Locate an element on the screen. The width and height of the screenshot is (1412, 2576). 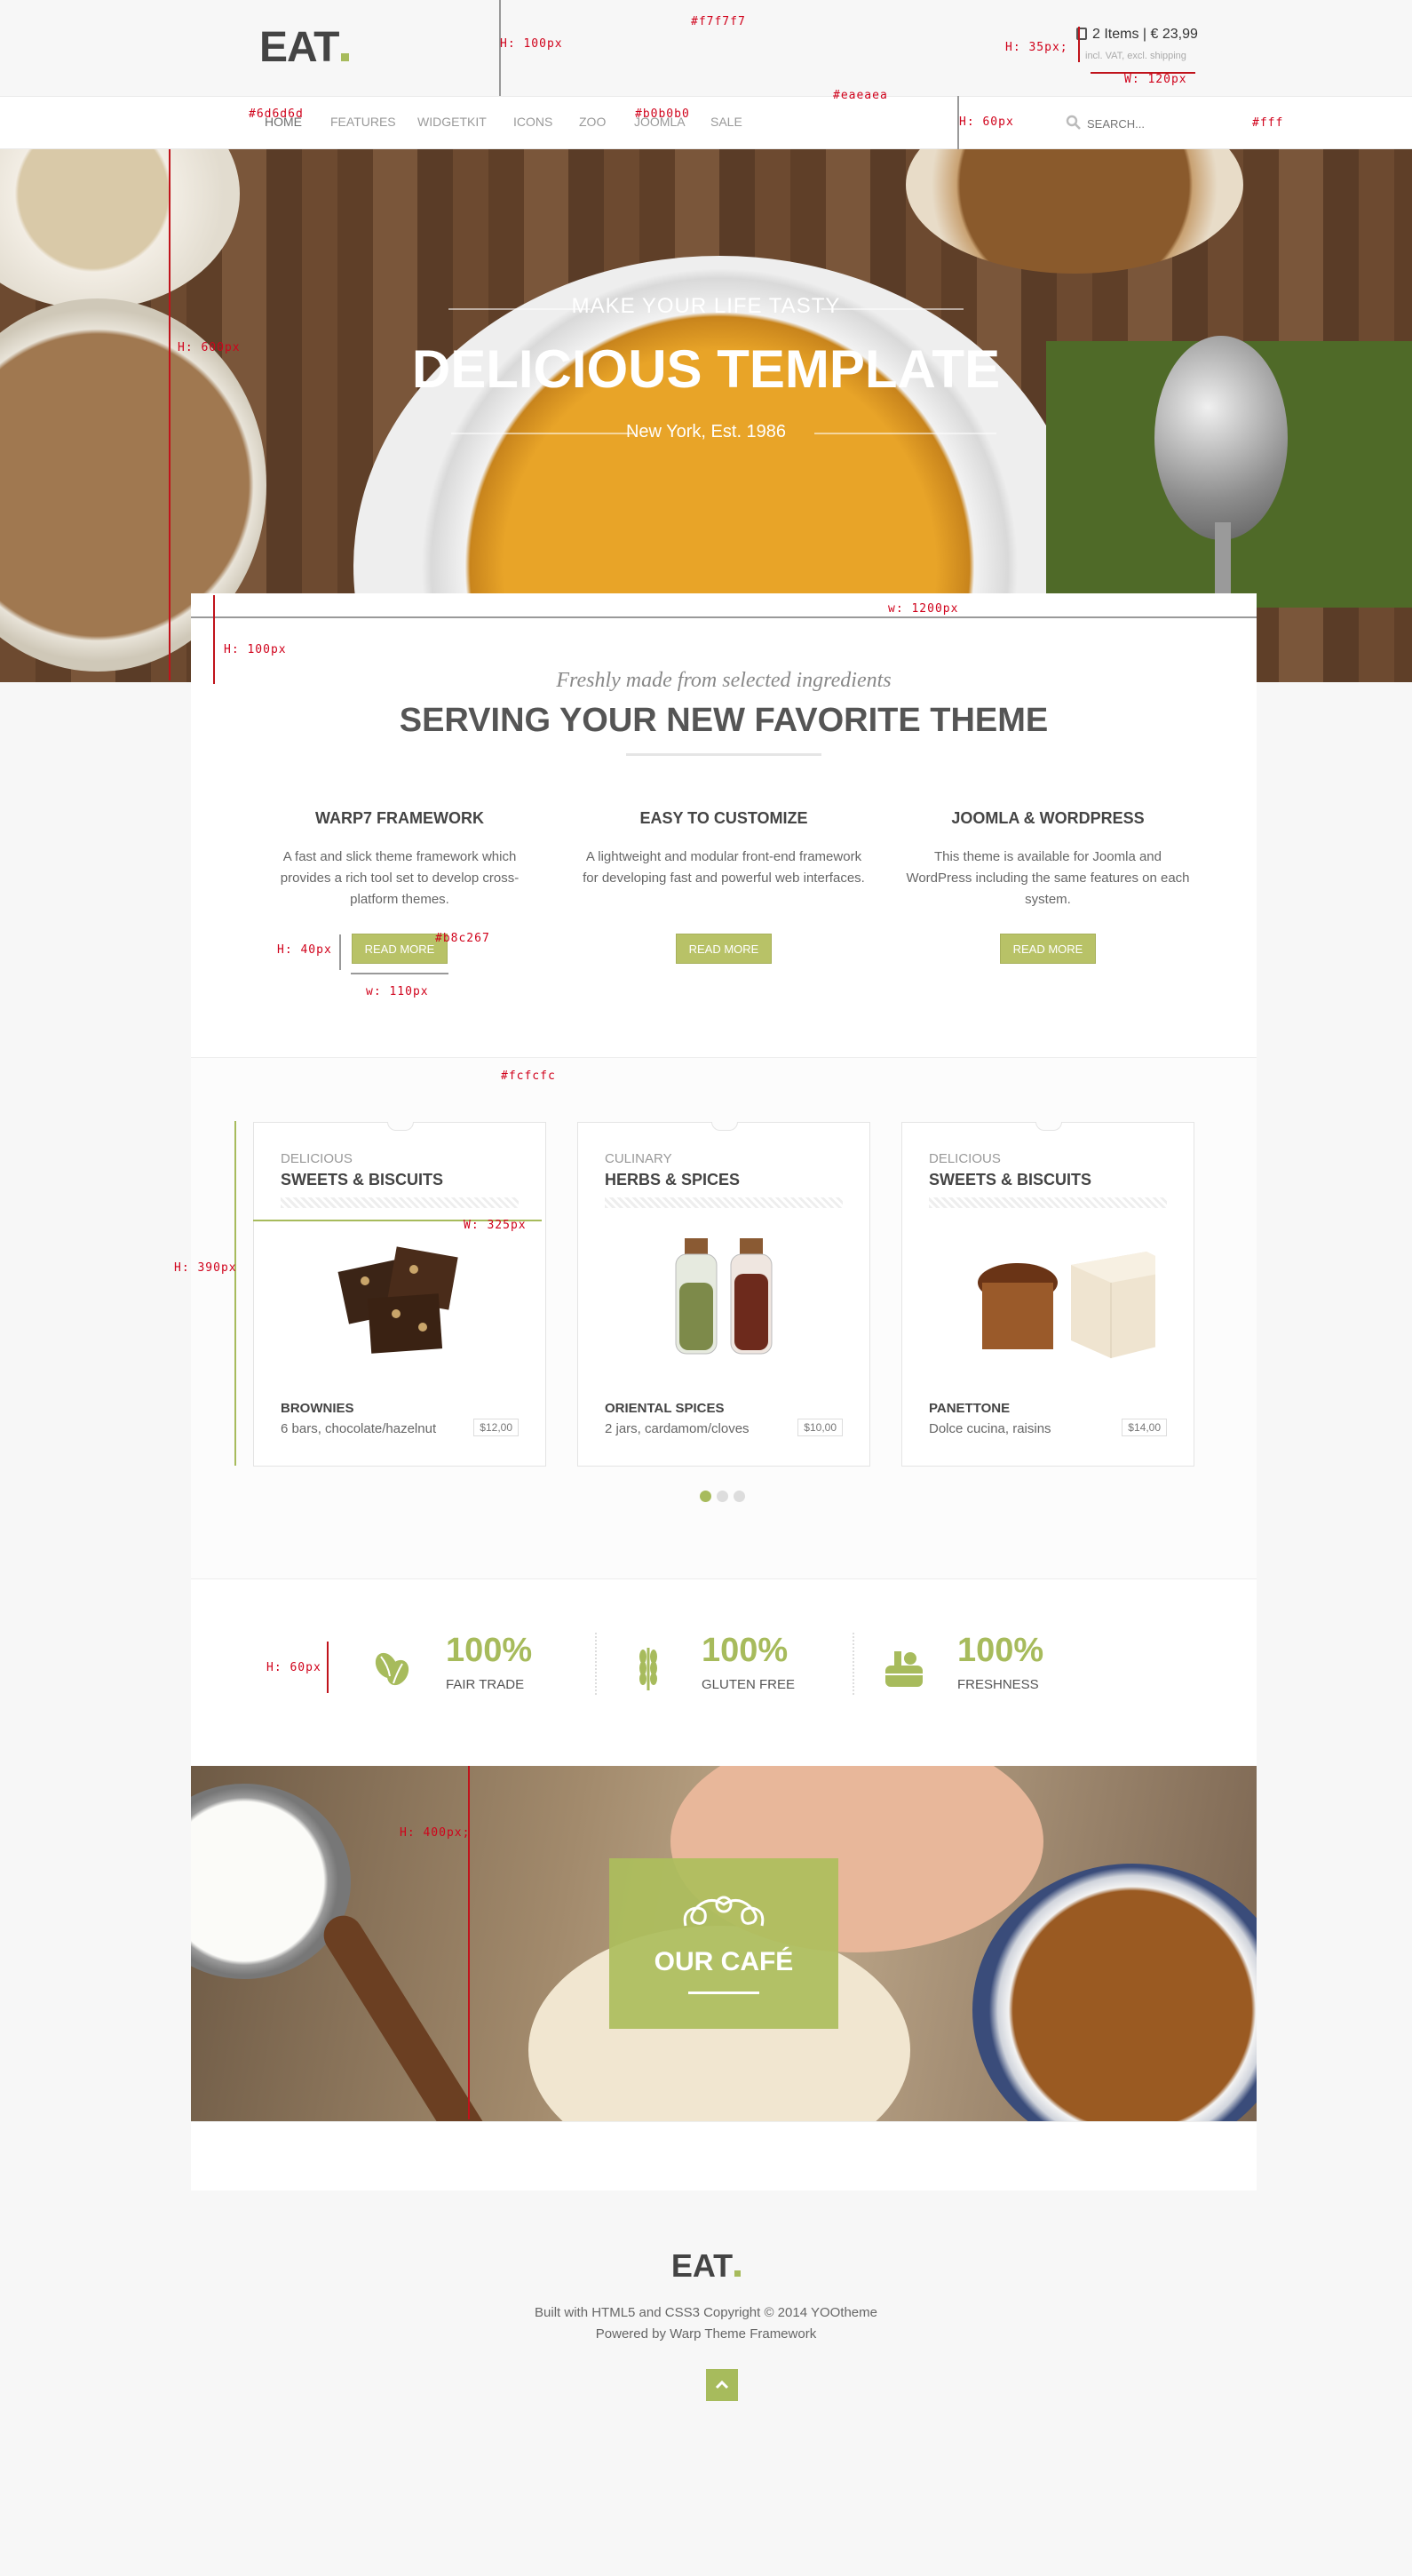
product-name: BROWNIES is located at coordinates (317, 1408).